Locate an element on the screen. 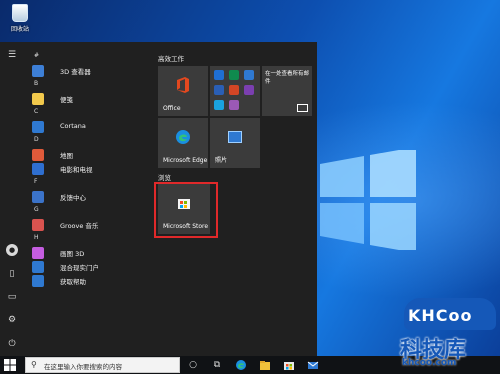  search-icon: ⚲ is located at coordinates (34, 364).